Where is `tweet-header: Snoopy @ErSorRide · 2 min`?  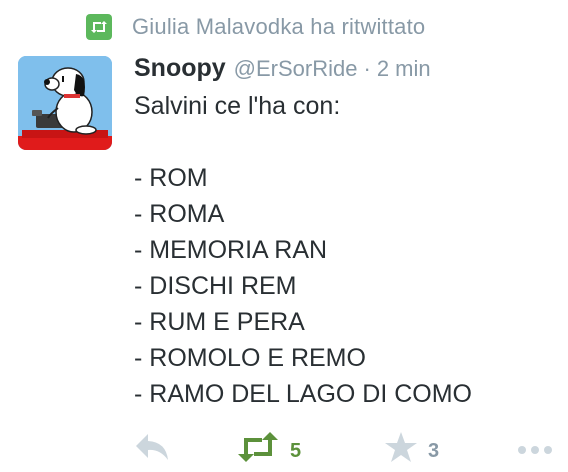
tweet-header: Snoopy @ErSorRide · 2 min is located at coordinates (282, 68).